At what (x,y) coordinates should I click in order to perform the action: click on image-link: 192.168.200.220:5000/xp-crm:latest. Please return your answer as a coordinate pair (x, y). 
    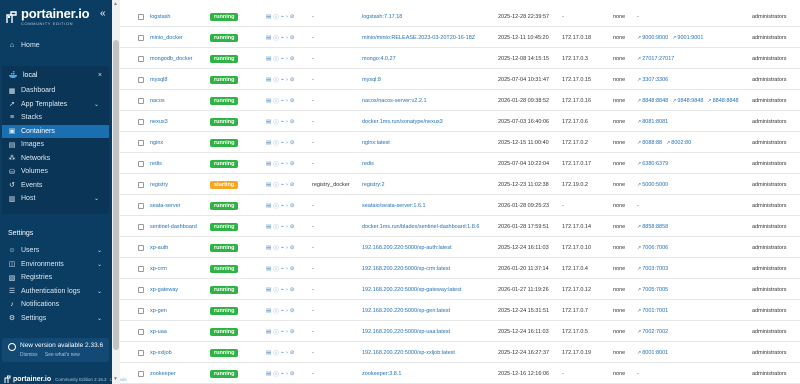
    Looking at the image, I should click on (406, 269).